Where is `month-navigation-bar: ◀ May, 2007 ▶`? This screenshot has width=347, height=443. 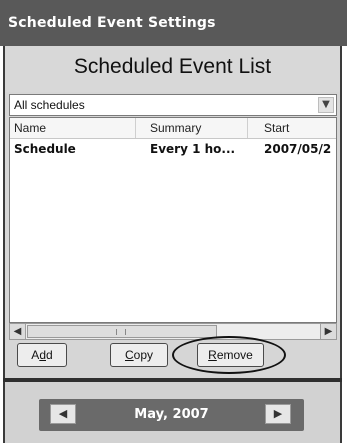
month-navigation-bar: ◀ May, 2007 ▶ is located at coordinates (171, 415).